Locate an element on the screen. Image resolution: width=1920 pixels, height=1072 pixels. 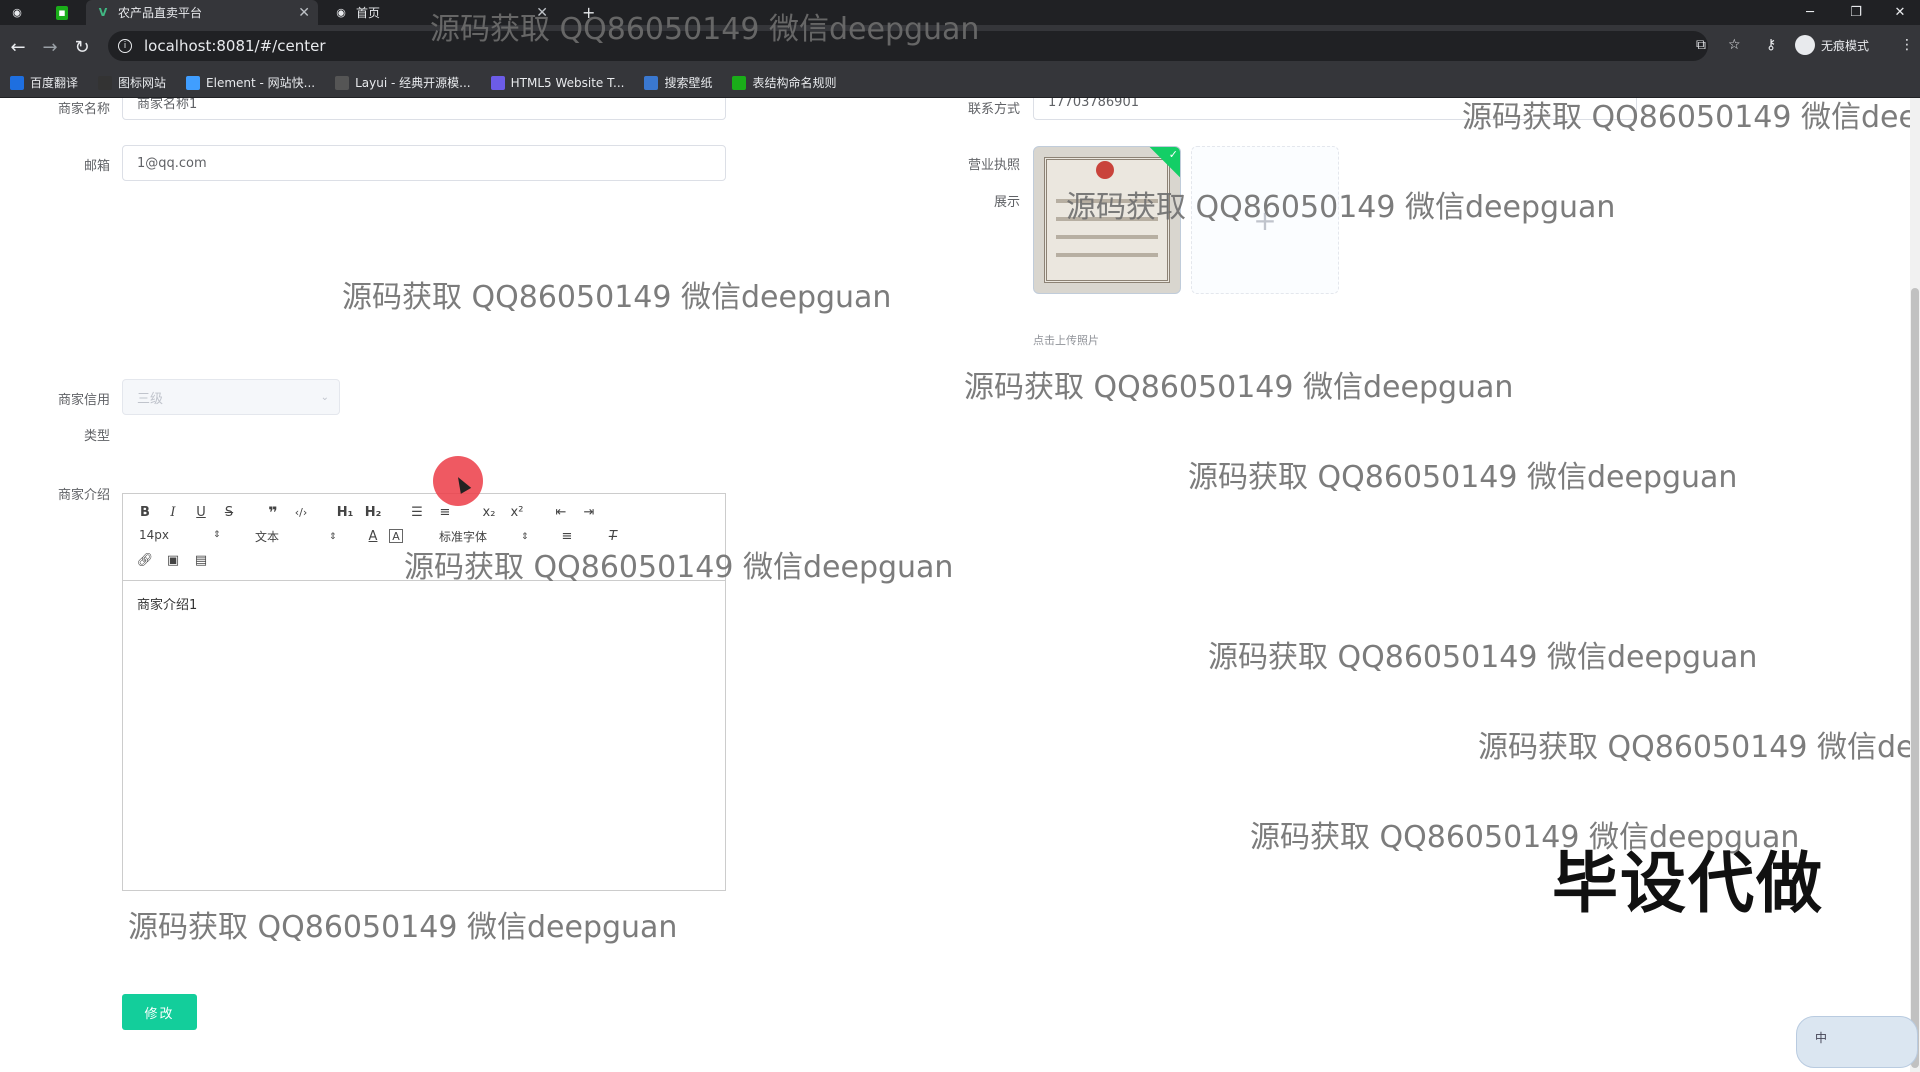
tab-title: 首页 is located at coordinates (368, 13).